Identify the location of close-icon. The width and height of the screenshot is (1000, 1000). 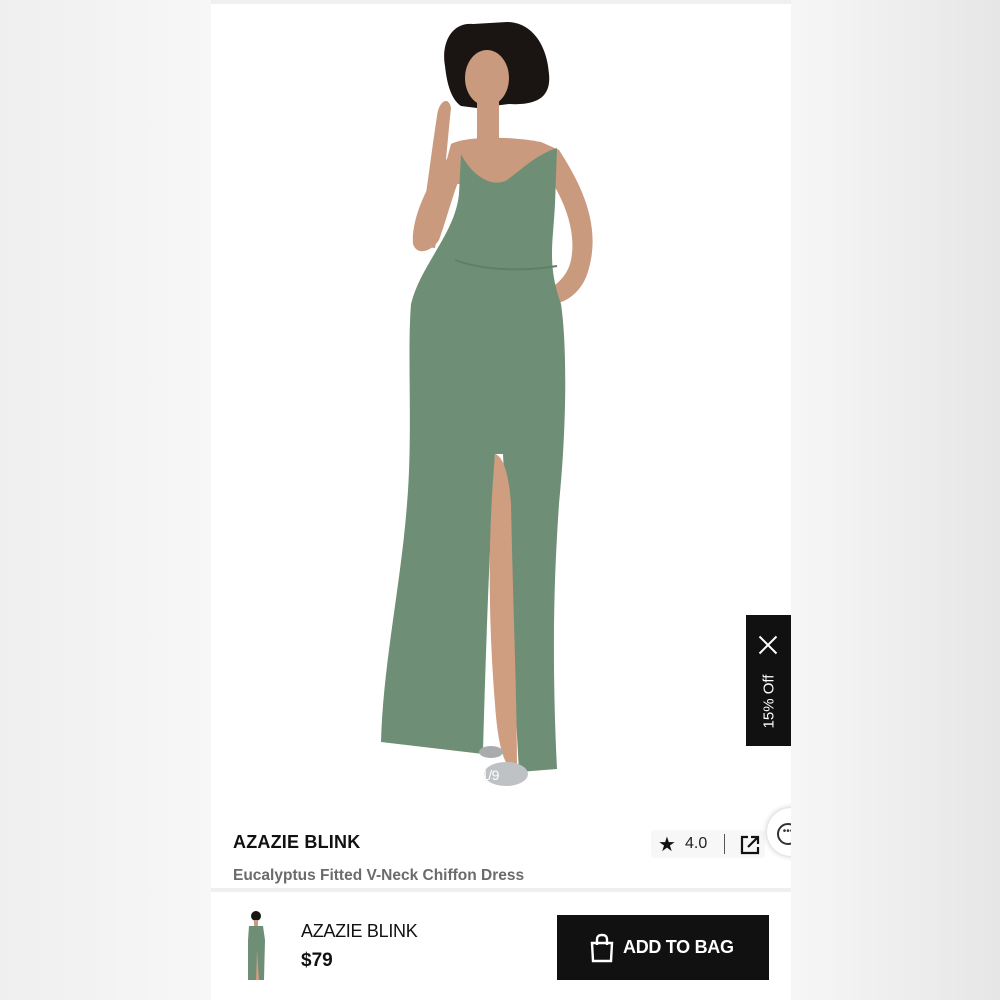
(768, 645).